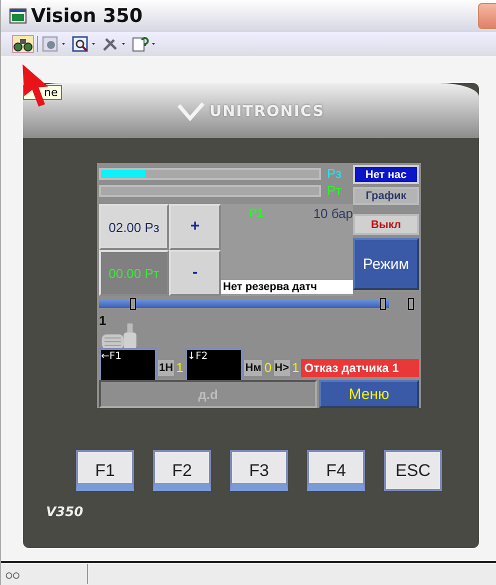  What do you see at coordinates (333, 213) in the screenshot?
I see `scale-label: 10 бар` at bounding box center [333, 213].